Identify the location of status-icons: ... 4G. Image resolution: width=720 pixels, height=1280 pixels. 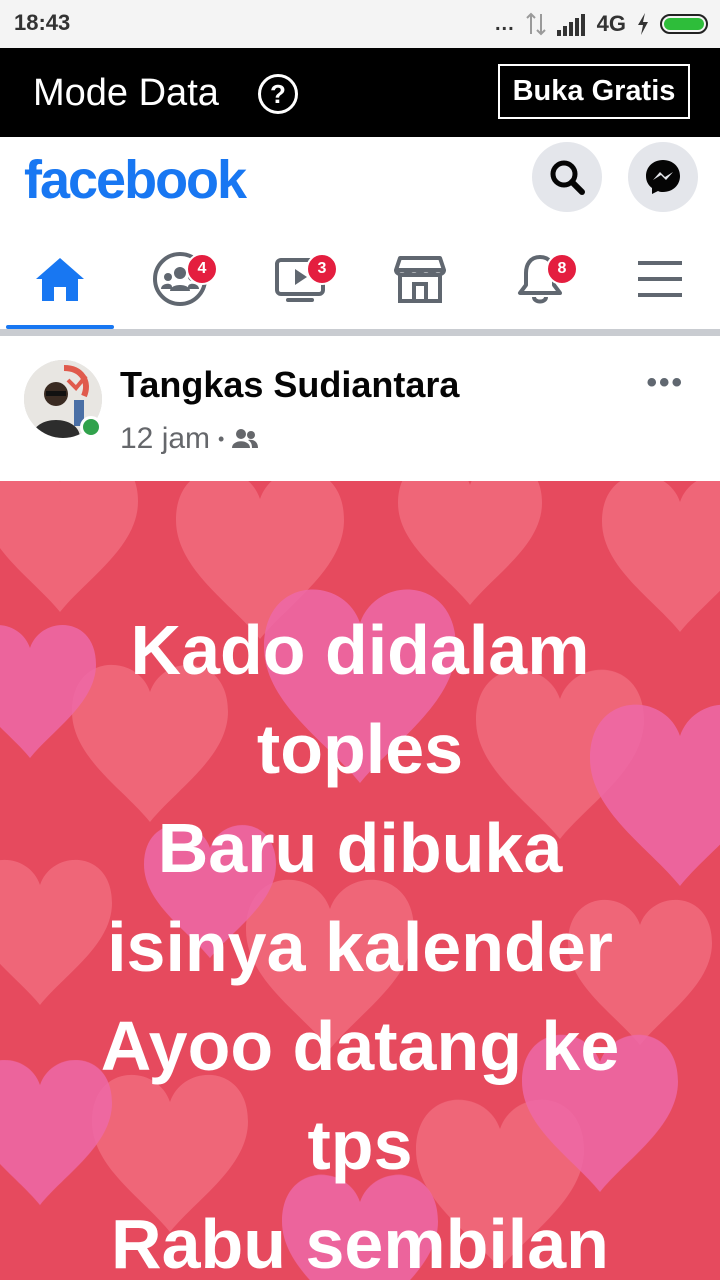
(601, 24).